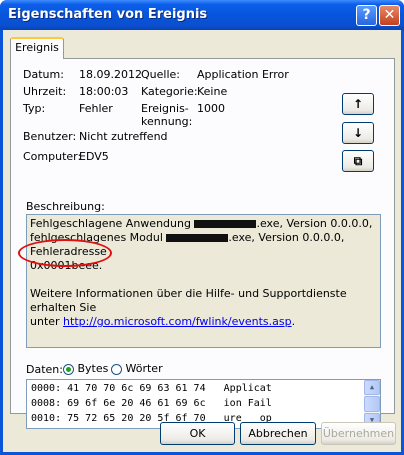  Describe the element at coordinates (197, 433) in the screenshot. I see `ok-button: OK` at that location.